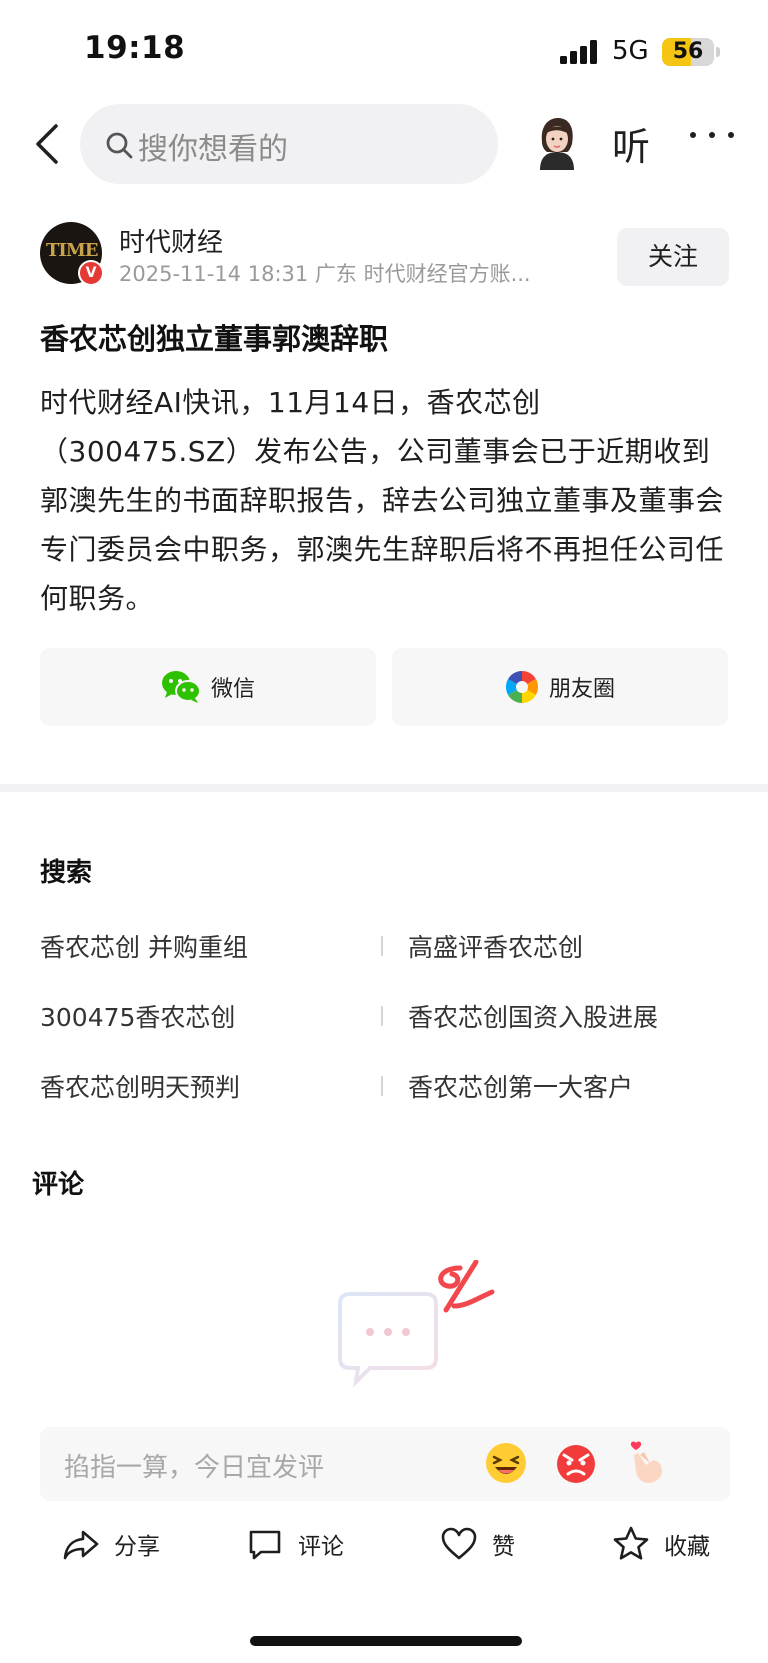  I want to click on moments-icon, so click(522, 687).